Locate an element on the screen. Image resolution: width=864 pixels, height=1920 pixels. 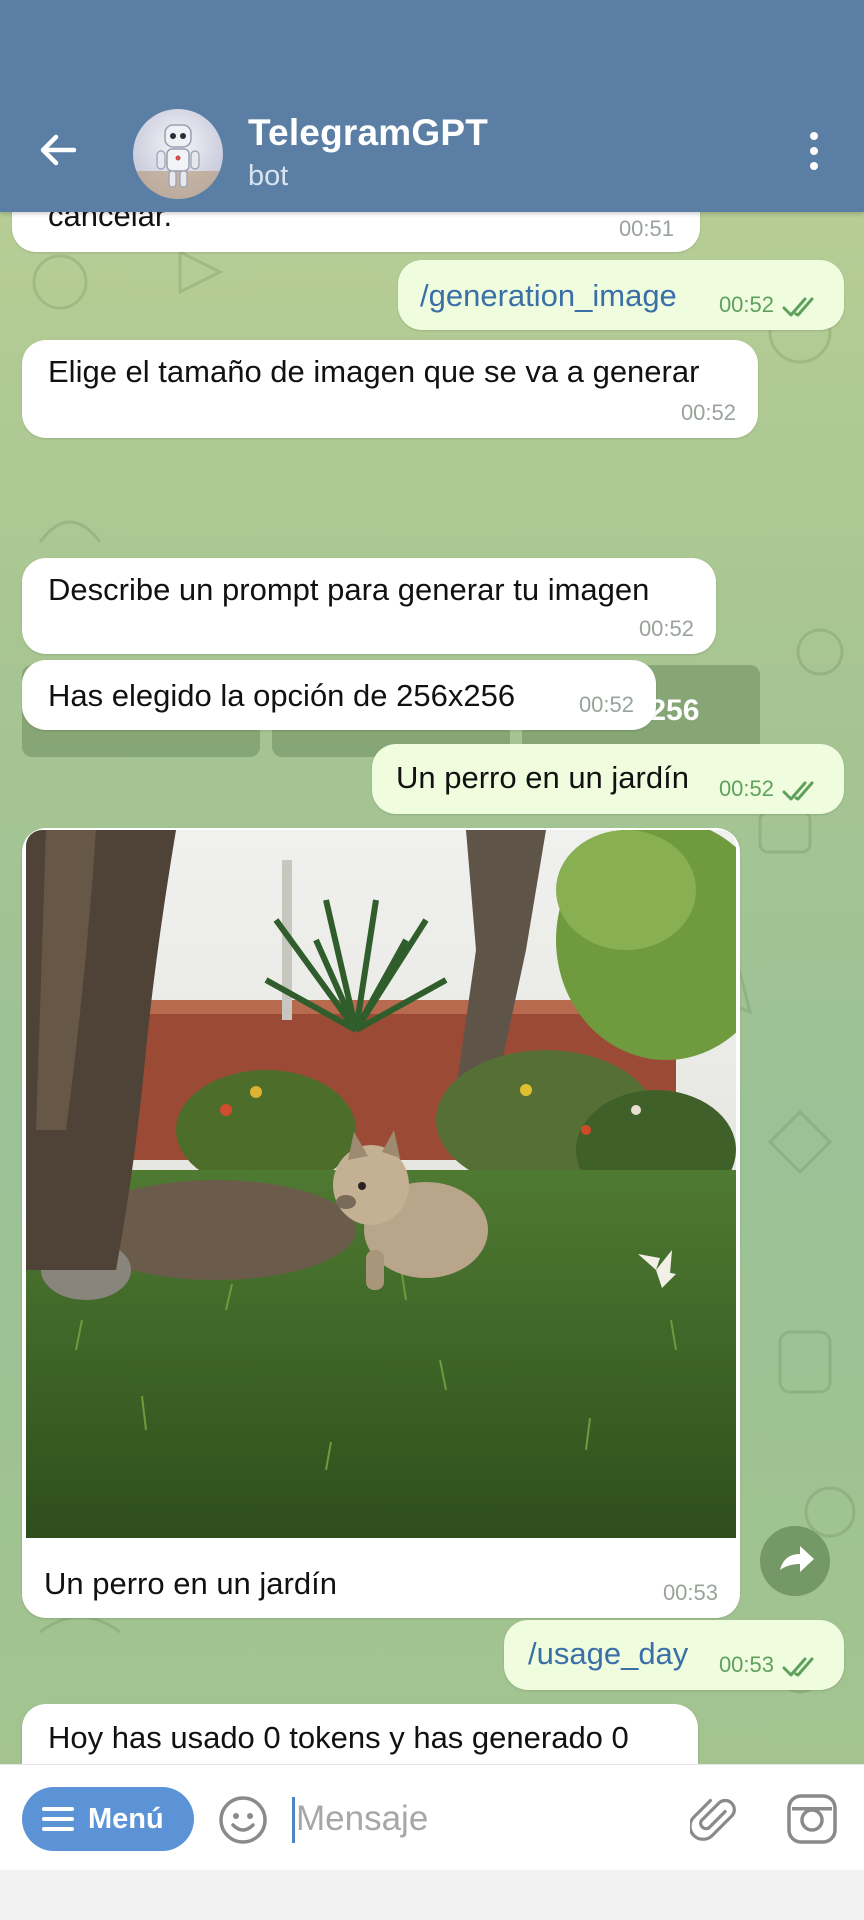
chat-title: TelegramGPT is located at coordinates (368, 133).